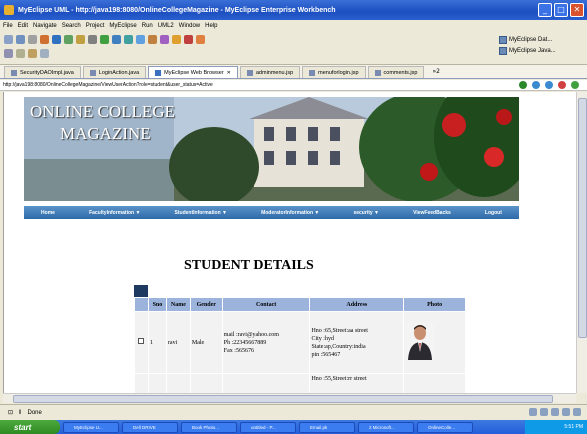 The width and height of the screenshot is (587, 434). What do you see at coordinates (577, 412) in the screenshot?
I see `update-icon` at bounding box center [577, 412].